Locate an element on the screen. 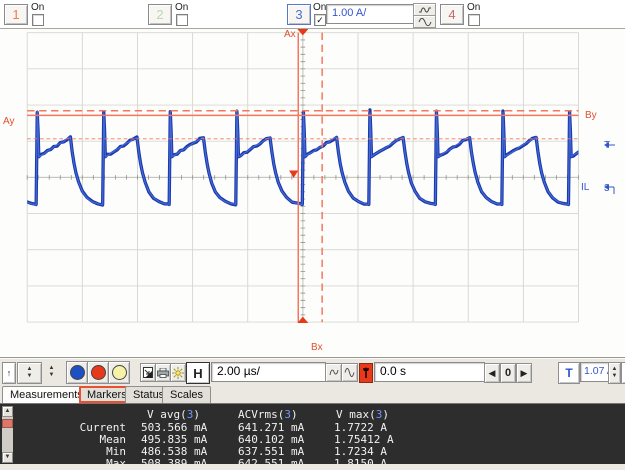 This screenshot has height=470, width=625. horizontal-mode-button is located at coordinates (349, 372).